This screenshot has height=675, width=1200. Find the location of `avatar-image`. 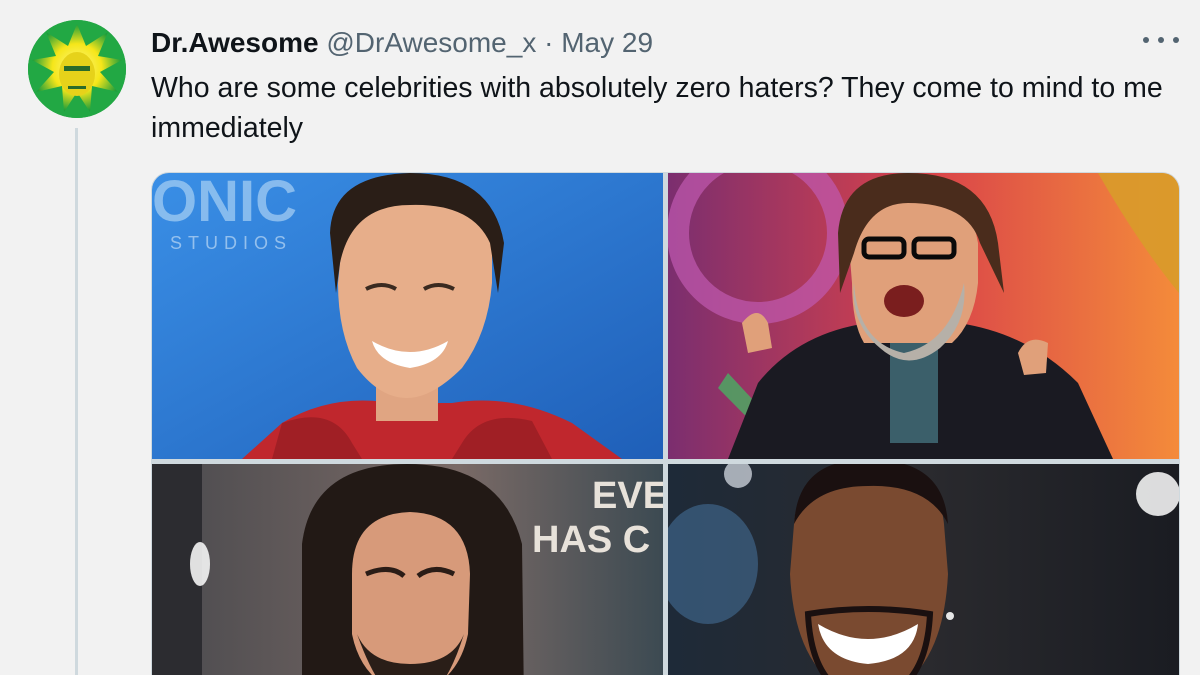

avatar-image is located at coordinates (77, 69).